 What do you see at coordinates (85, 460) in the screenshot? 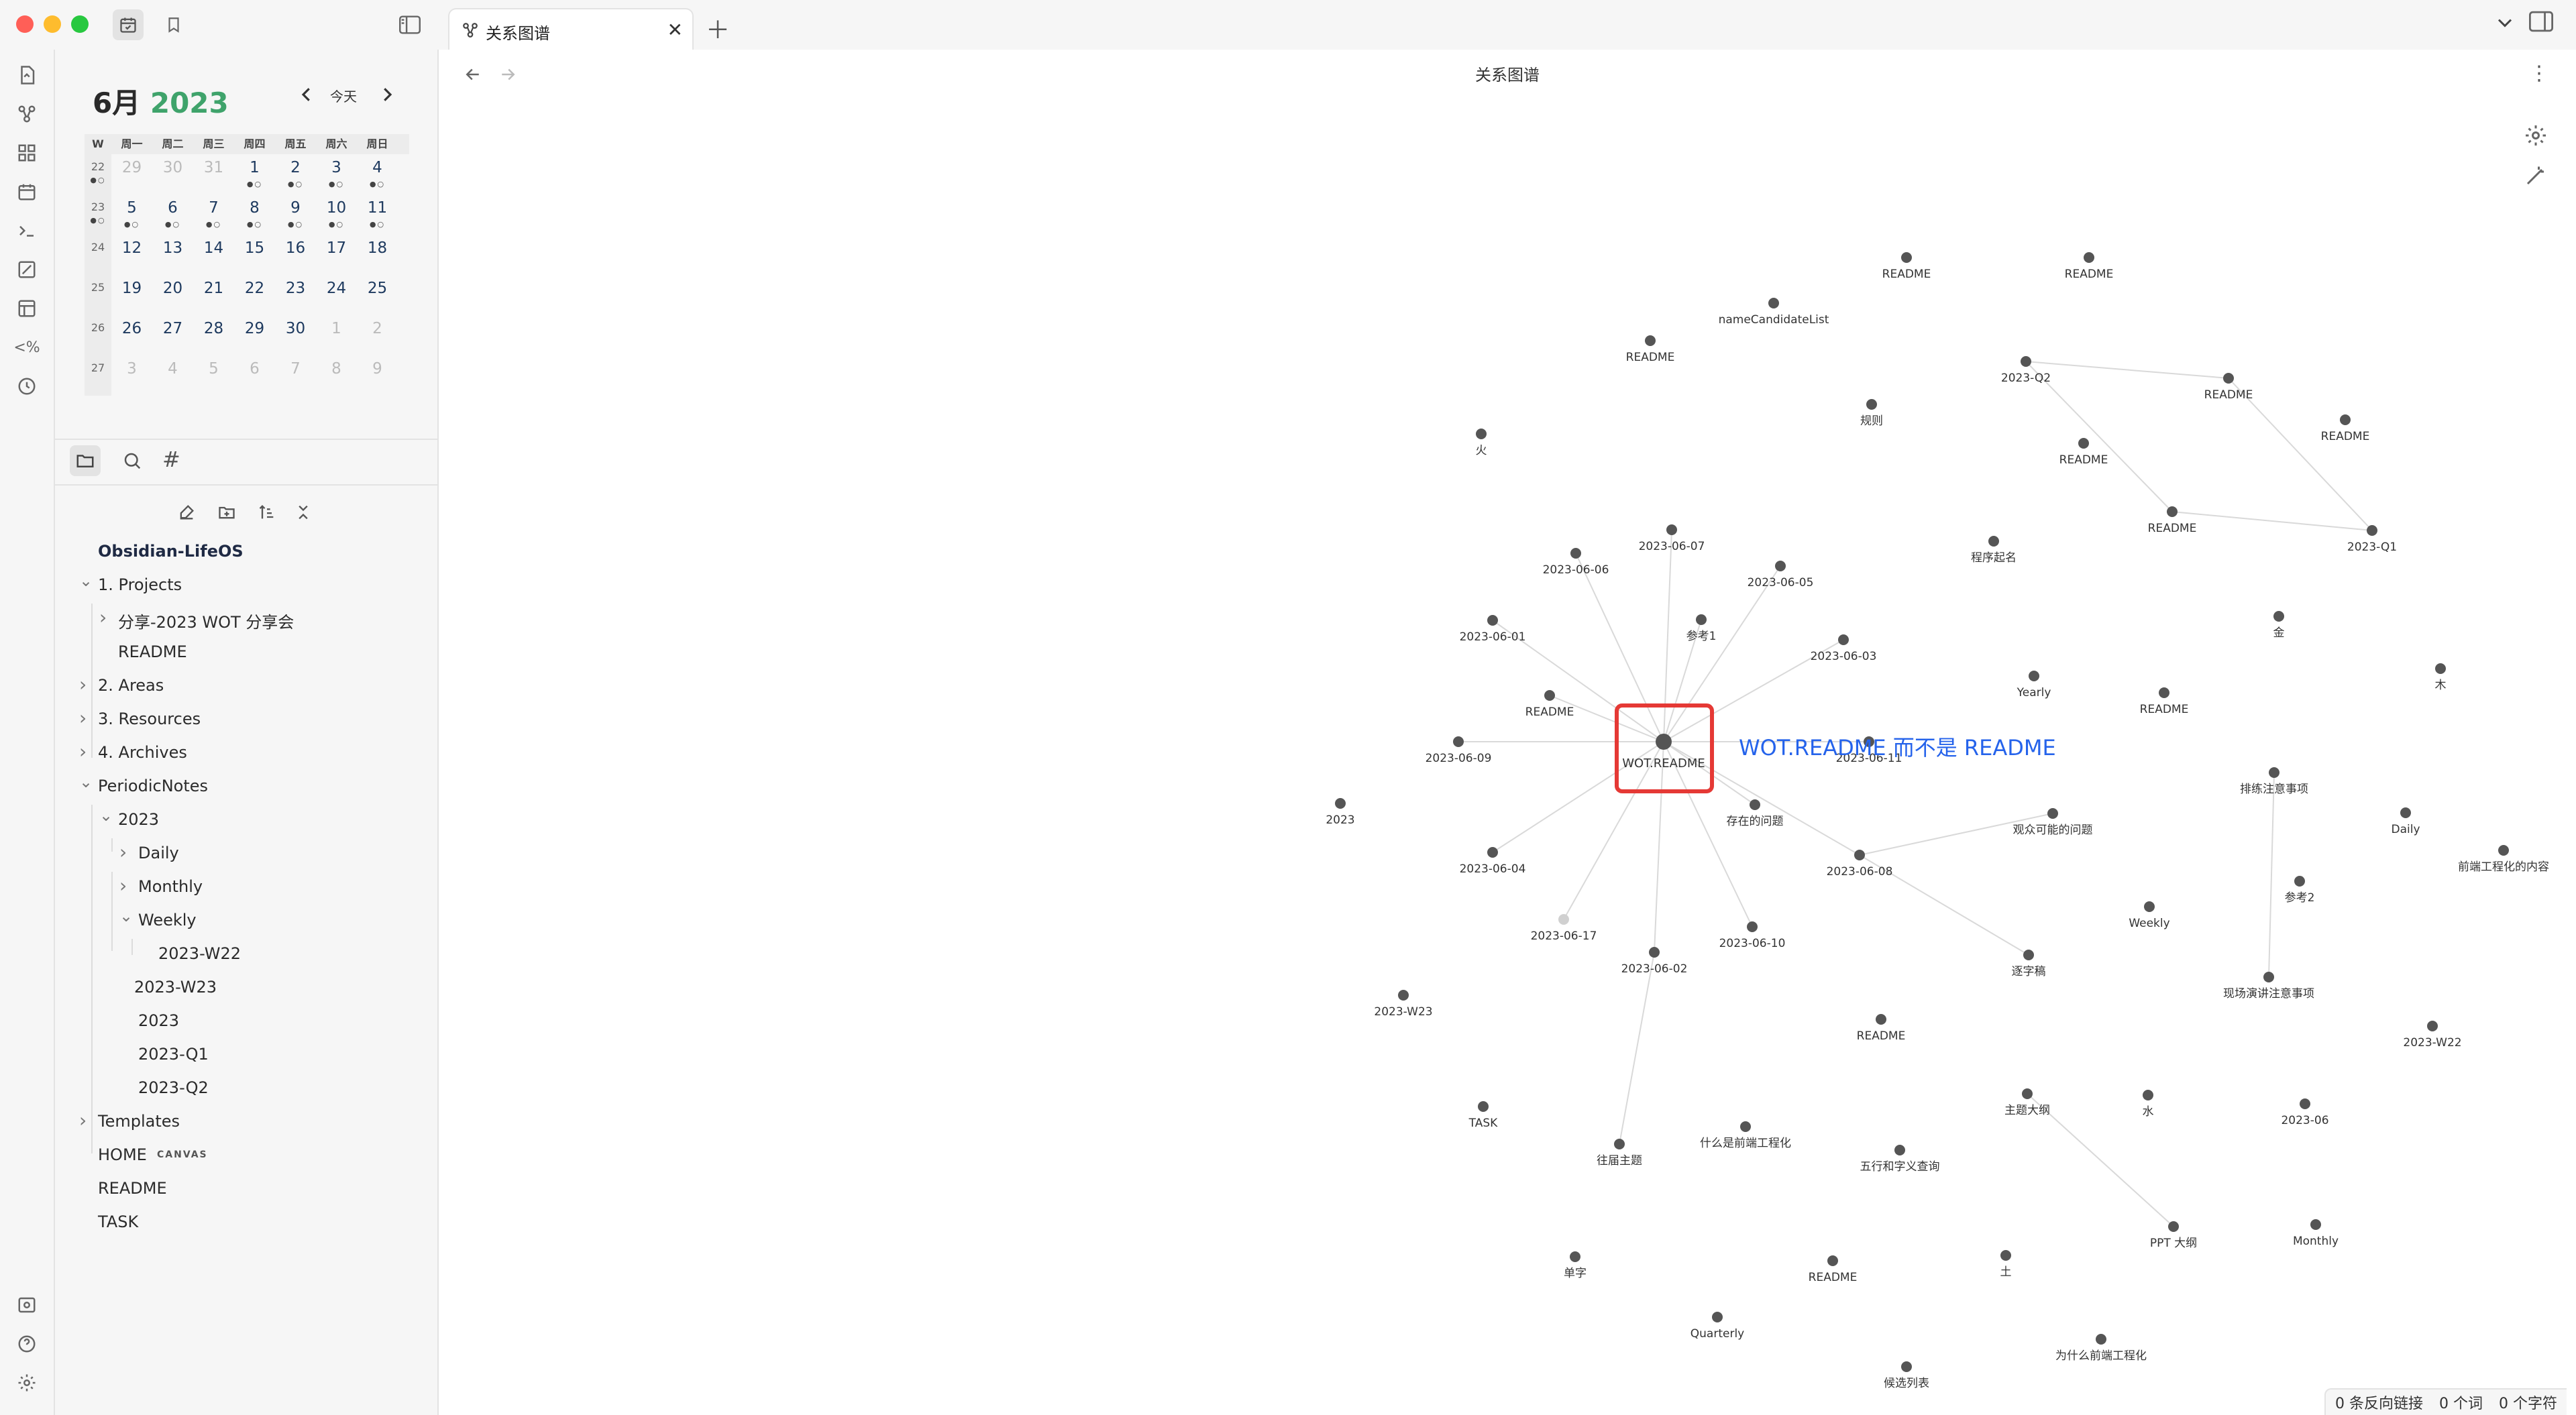
I see `folder-icon` at bounding box center [85, 460].